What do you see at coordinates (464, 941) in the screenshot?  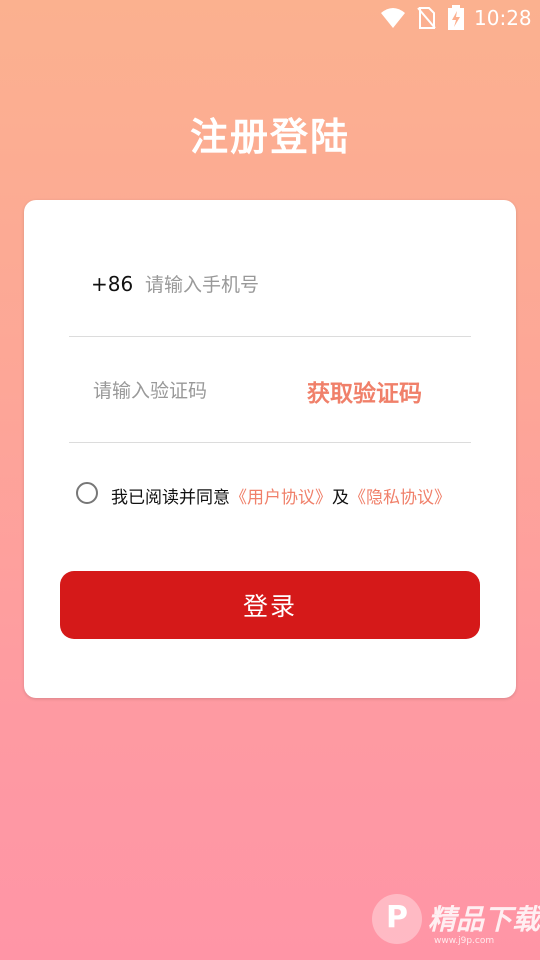 I see `watermark-url: www.j9p.com` at bounding box center [464, 941].